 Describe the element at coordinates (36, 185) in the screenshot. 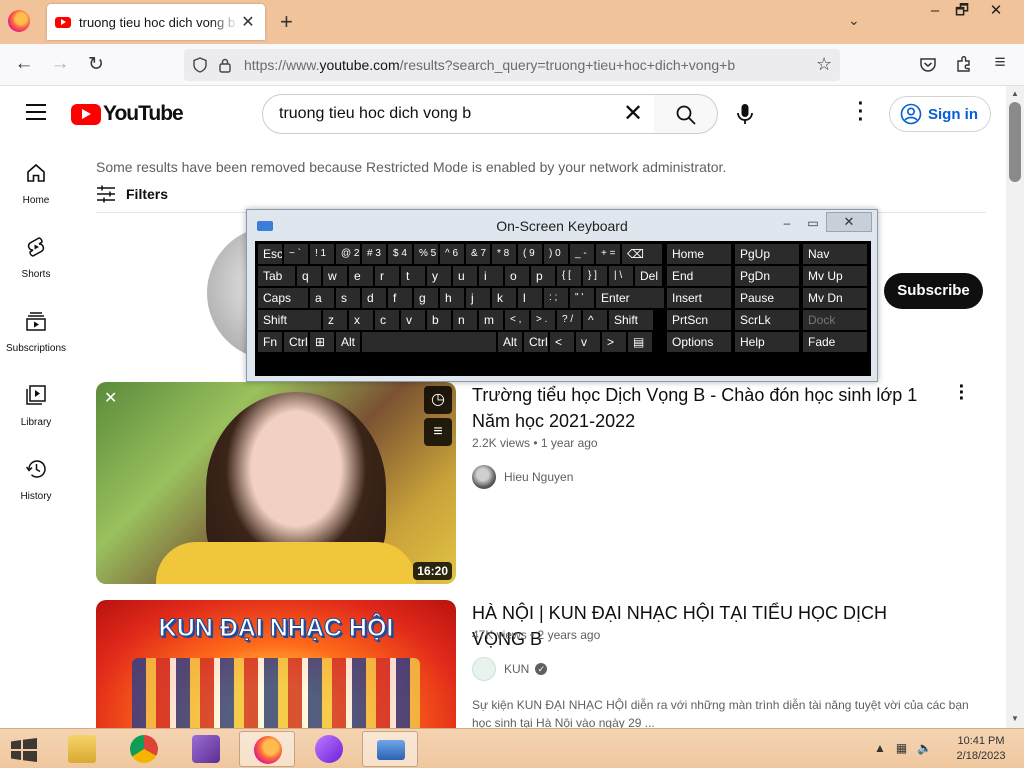

I see `guide-item-home: Home` at that location.